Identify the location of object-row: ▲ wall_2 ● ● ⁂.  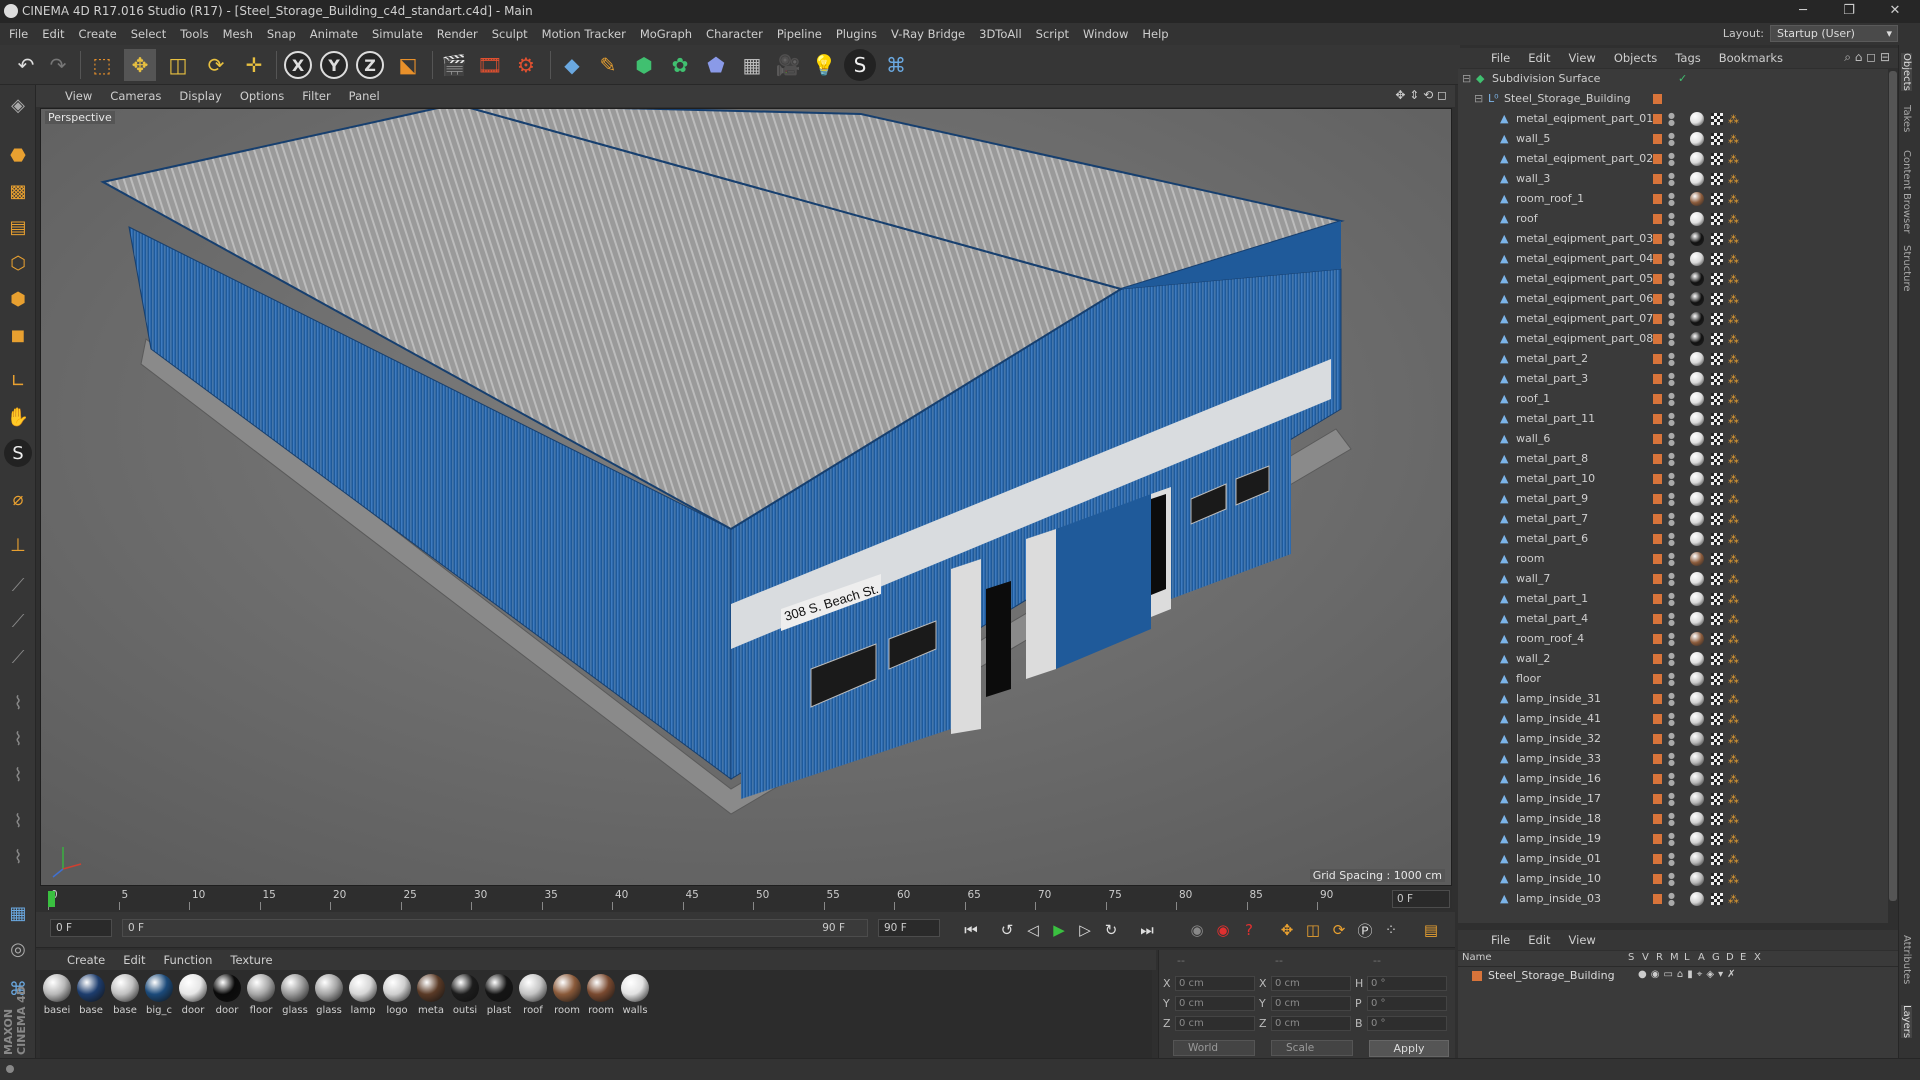
(1678, 659).